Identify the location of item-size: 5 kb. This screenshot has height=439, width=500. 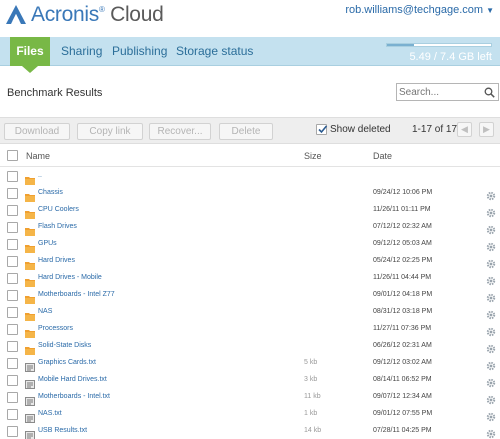
(311, 362).